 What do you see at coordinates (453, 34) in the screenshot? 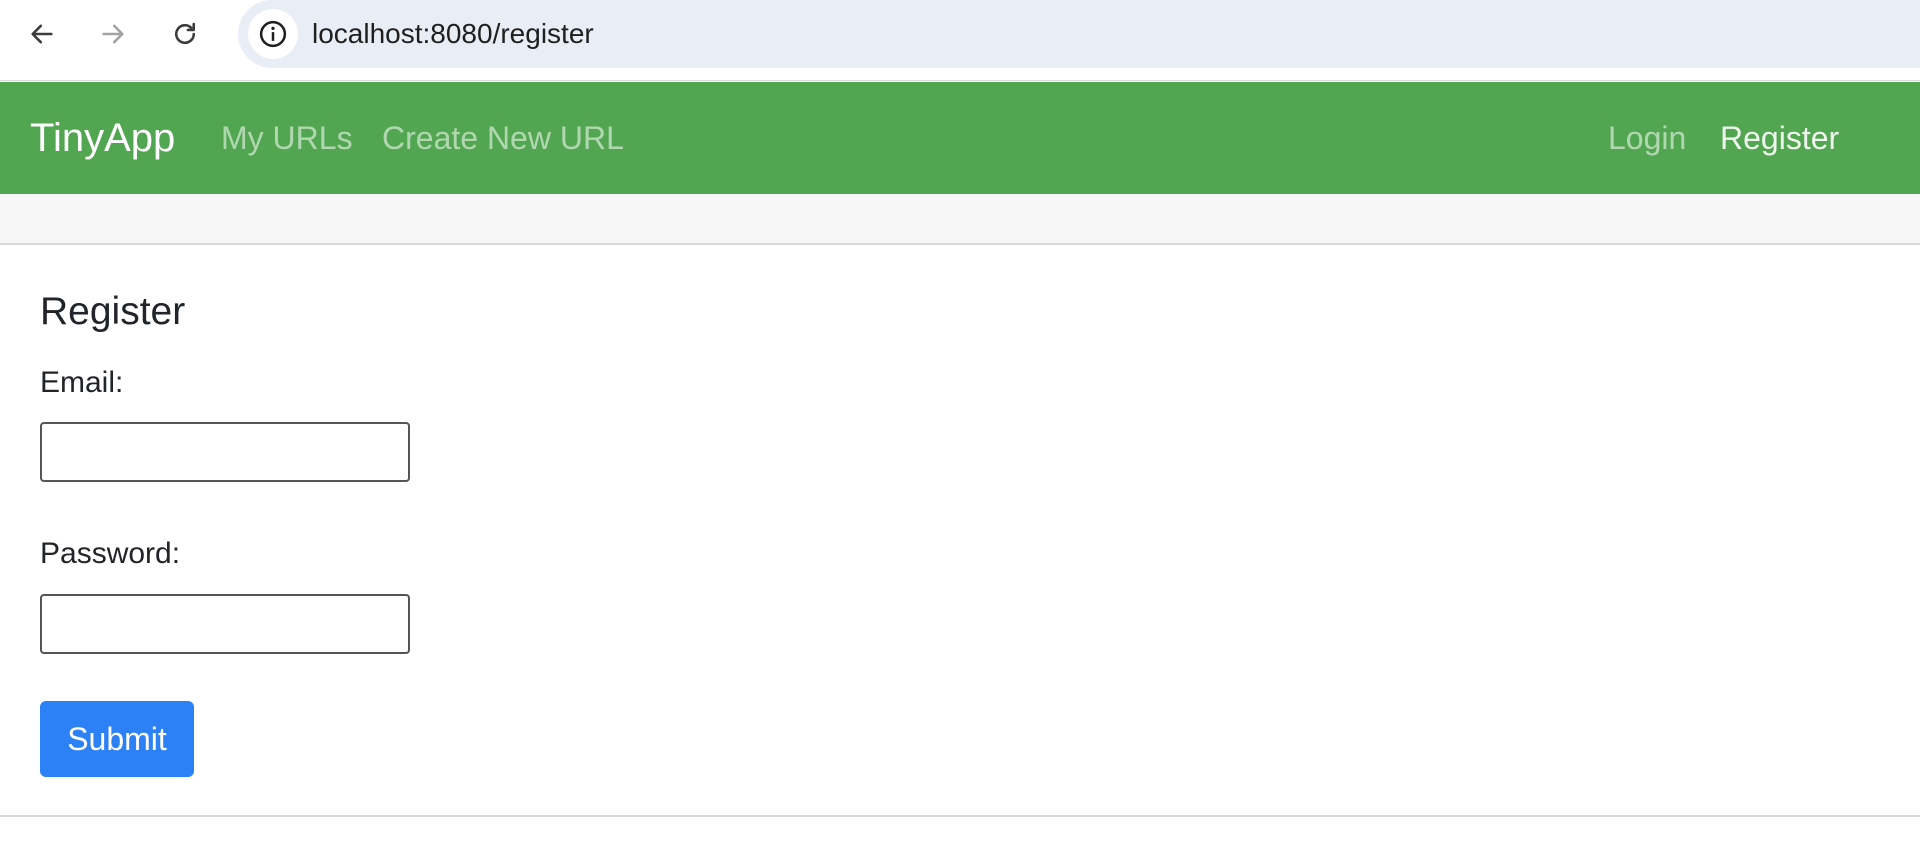
I see `url-text: localhost:8080/register` at bounding box center [453, 34].